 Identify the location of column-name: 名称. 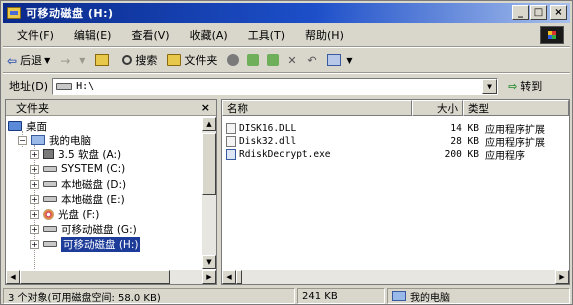
(317, 108).